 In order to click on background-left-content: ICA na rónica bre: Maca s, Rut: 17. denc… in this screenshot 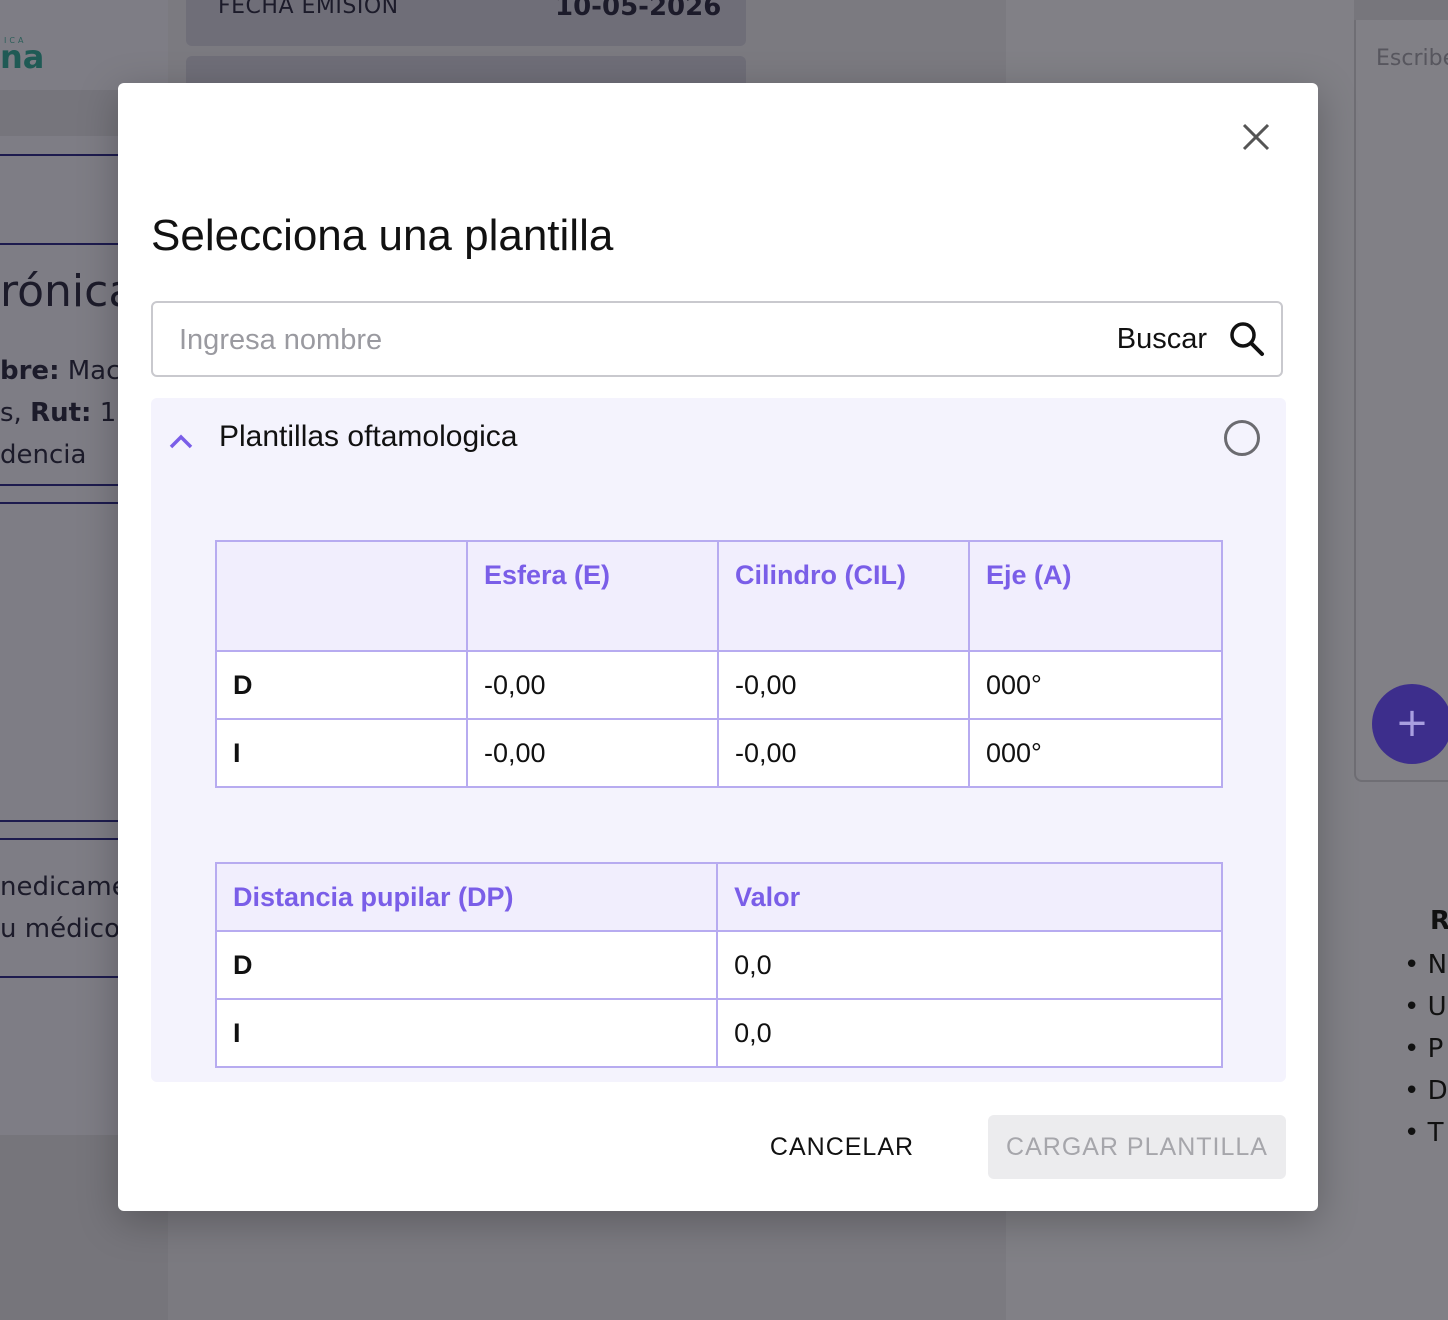, I will do `click(59, 660)`.